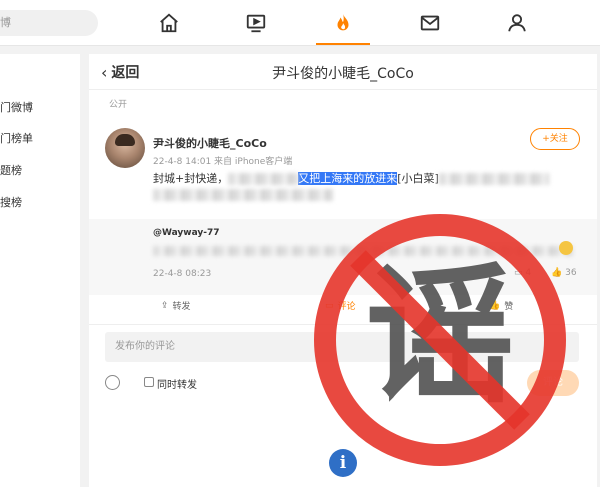 The image size is (600, 487). I want to click on repost-checkbox, so click(149, 382).